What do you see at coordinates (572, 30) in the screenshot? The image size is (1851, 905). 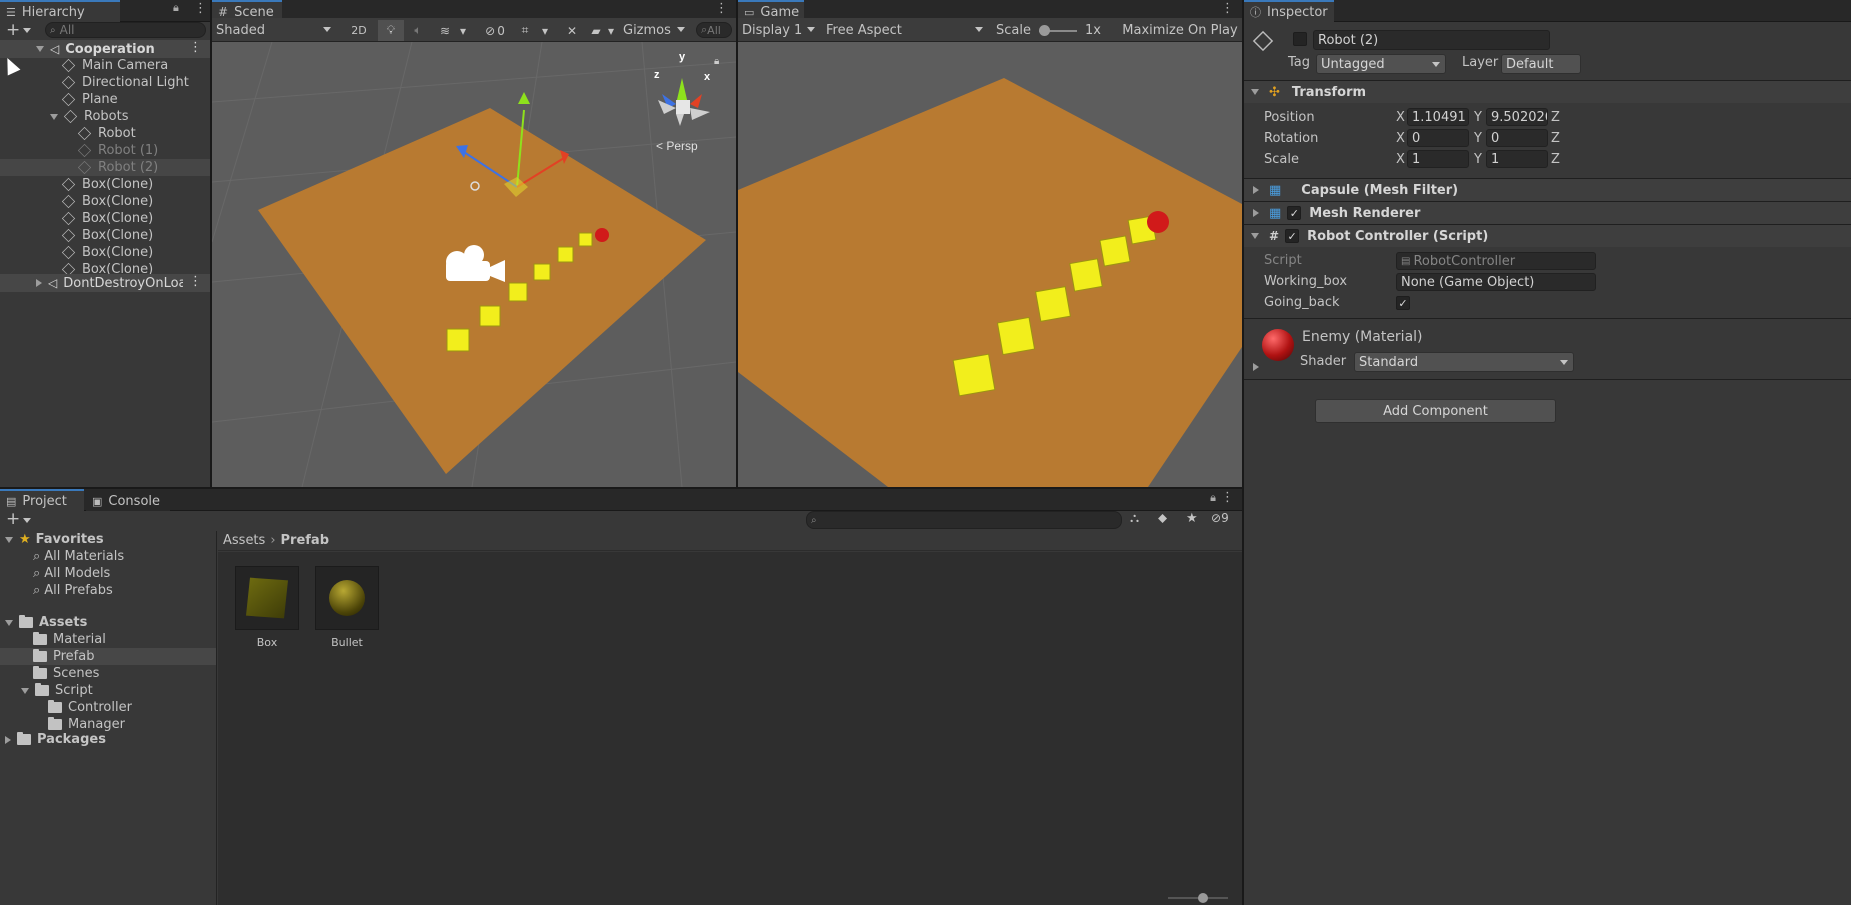 I see `tools-icon: ✕` at bounding box center [572, 30].